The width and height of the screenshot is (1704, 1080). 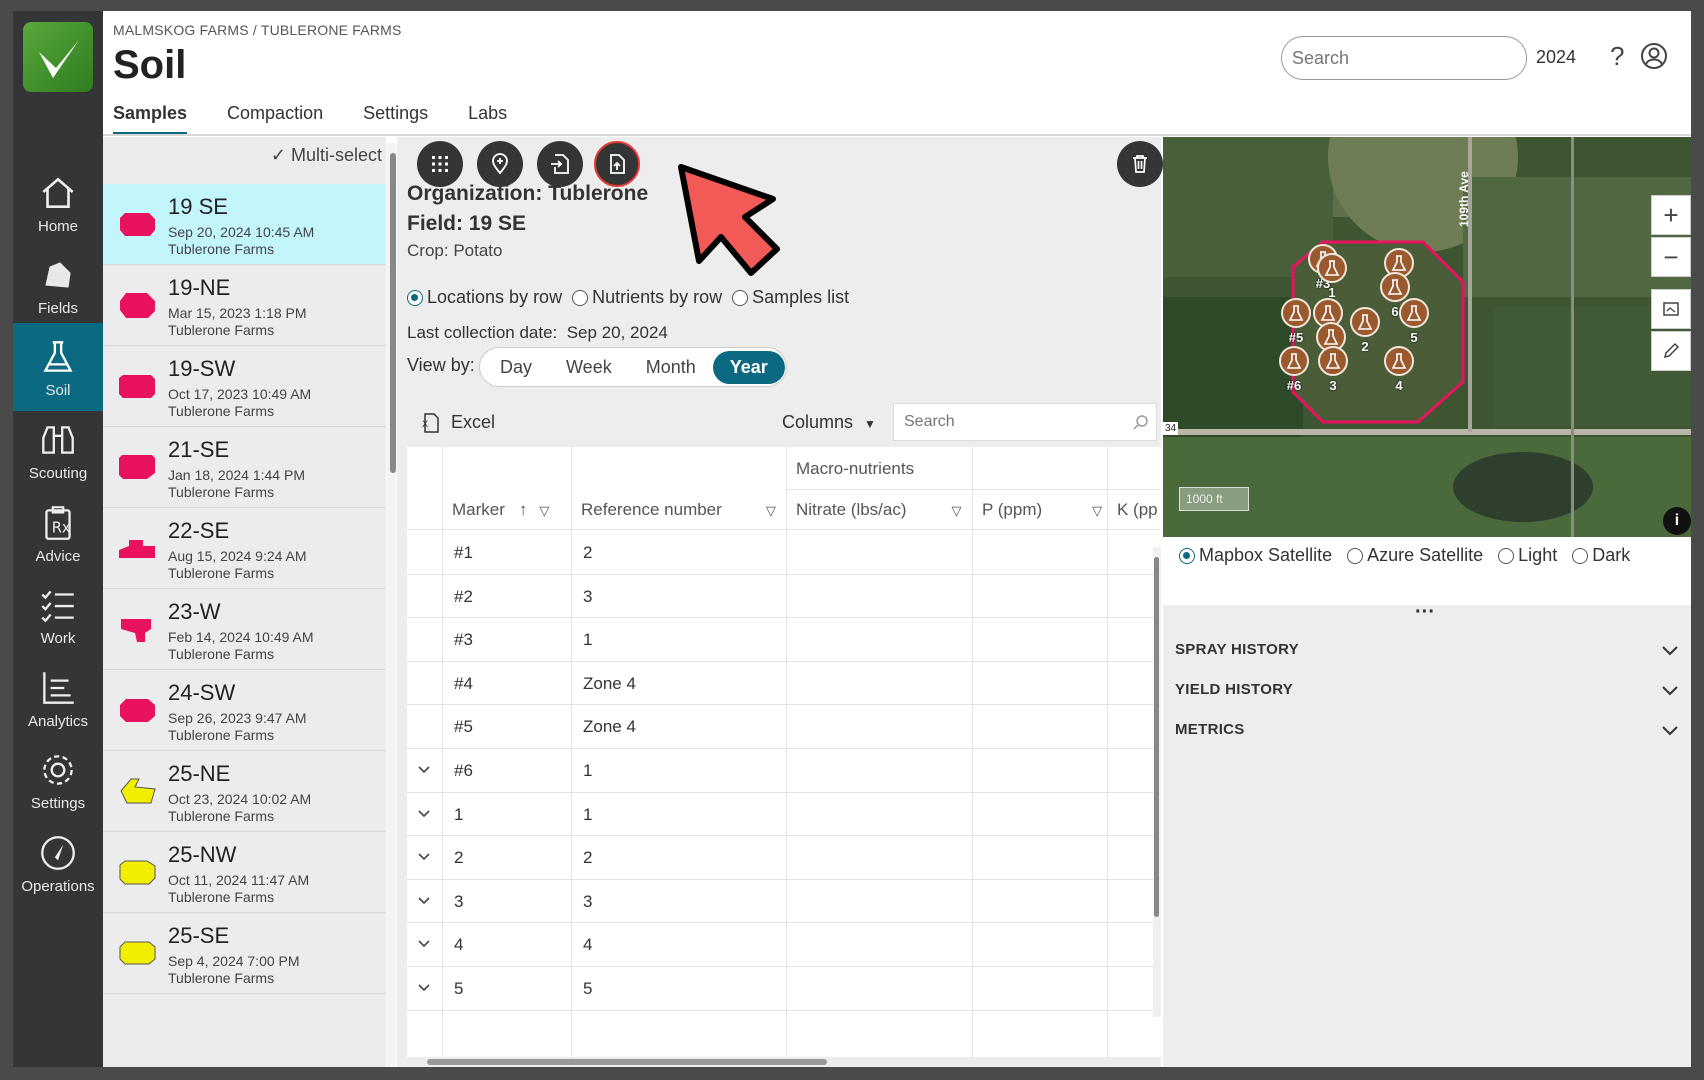 What do you see at coordinates (1414, 321) in the screenshot?
I see `sample-marker: 5` at bounding box center [1414, 321].